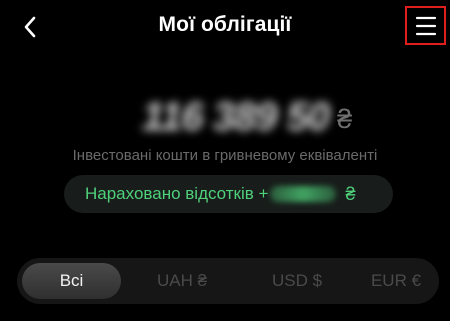 The image size is (450, 321). What do you see at coordinates (396, 281) in the screenshot?
I see `tab-eur: EUR €` at bounding box center [396, 281].